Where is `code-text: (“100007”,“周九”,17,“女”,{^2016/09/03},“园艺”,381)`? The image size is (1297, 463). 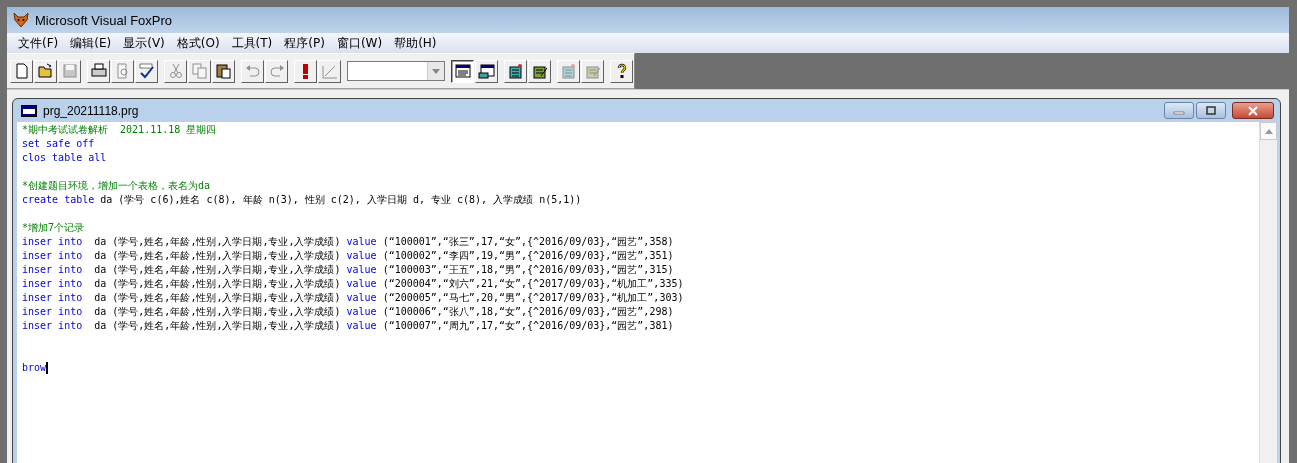
code-text: (“100007”,“周九”,17,“女”,{^2016/09/03},“园艺”,381) is located at coordinates (527, 326).